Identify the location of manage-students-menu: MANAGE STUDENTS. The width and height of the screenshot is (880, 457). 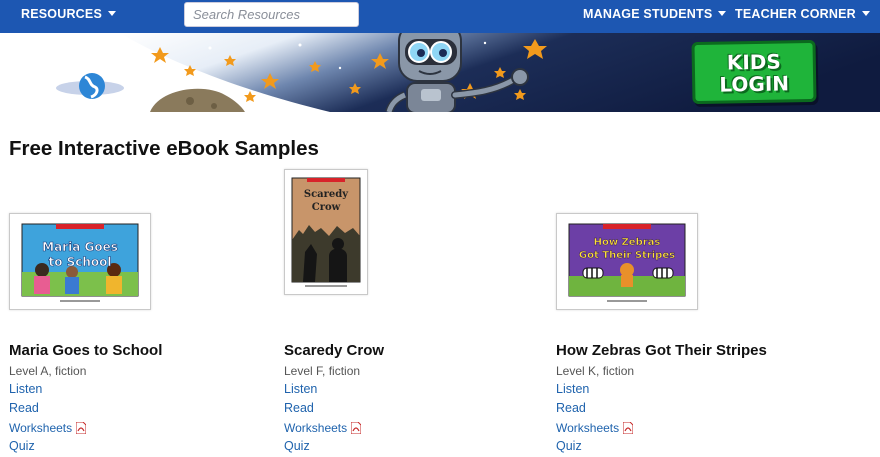
(655, 14).